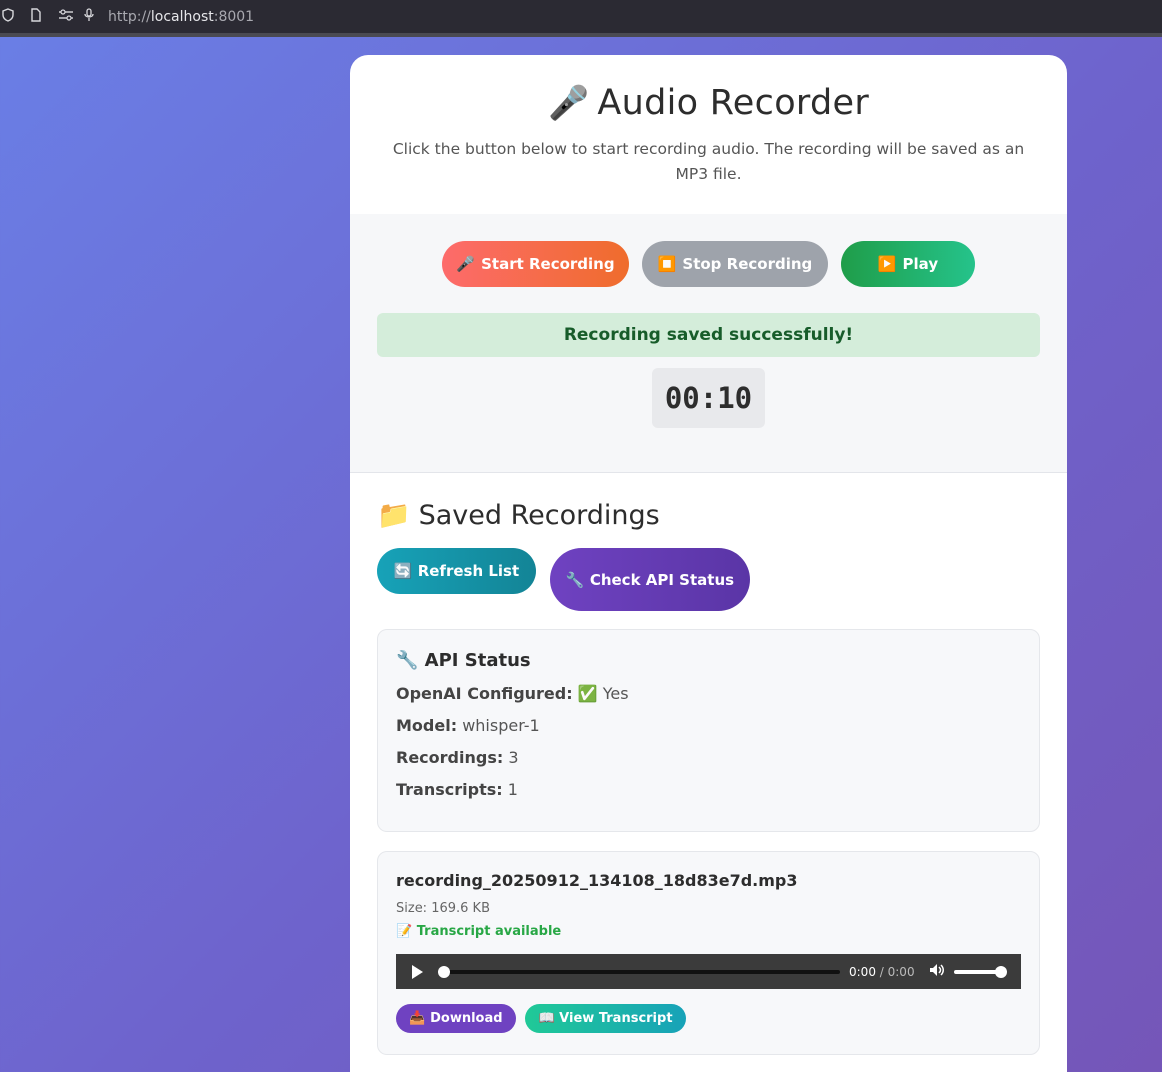 This screenshot has height=1072, width=1162. What do you see at coordinates (450, 757) in the screenshot?
I see `api-label: Recordings:` at bounding box center [450, 757].